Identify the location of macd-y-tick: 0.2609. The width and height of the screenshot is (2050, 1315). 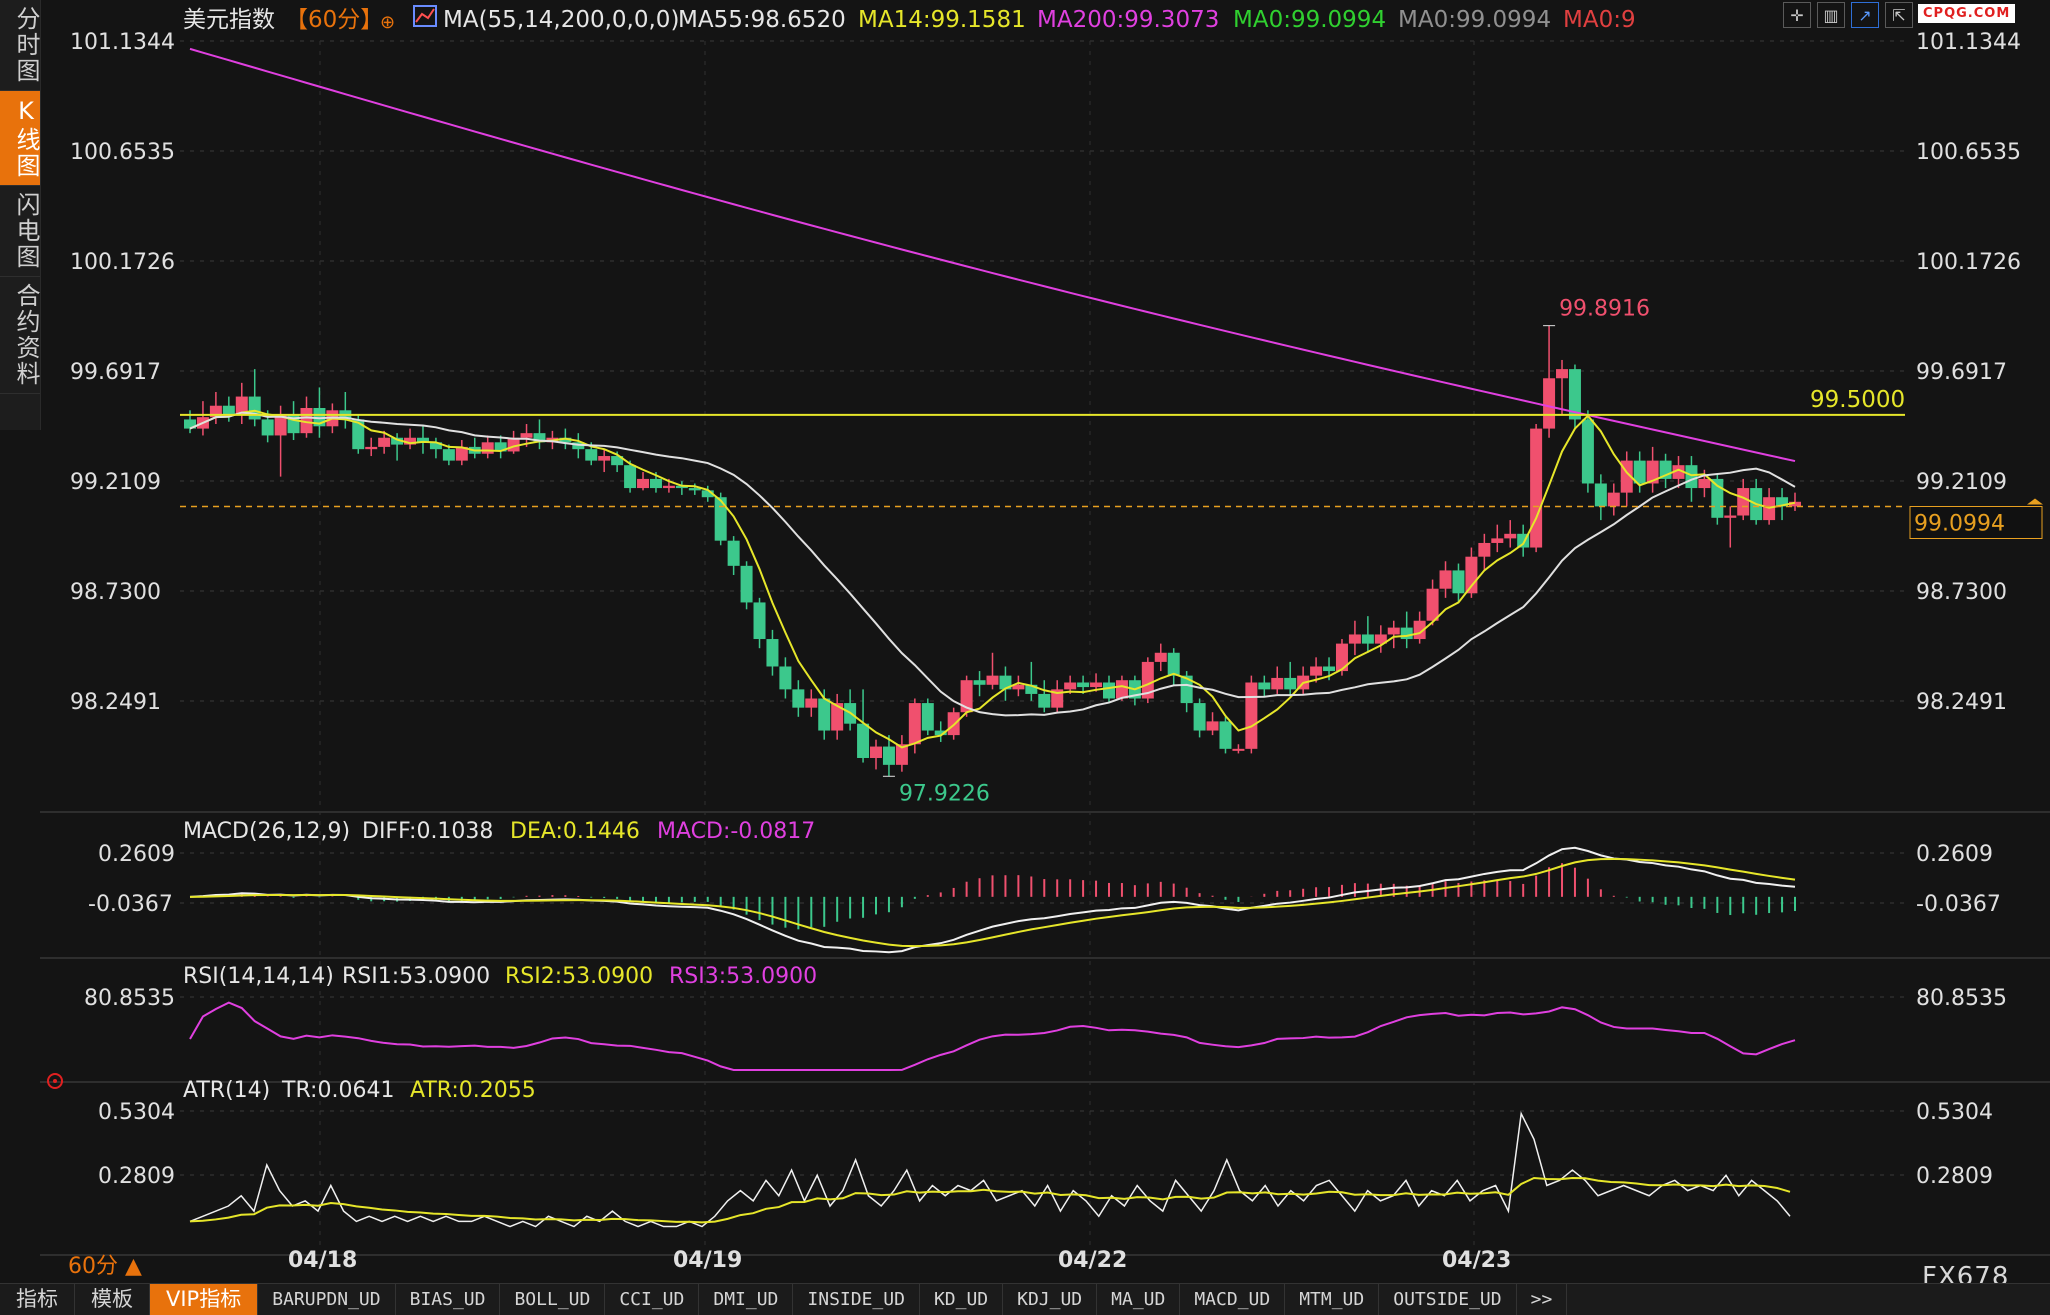
(136, 854).